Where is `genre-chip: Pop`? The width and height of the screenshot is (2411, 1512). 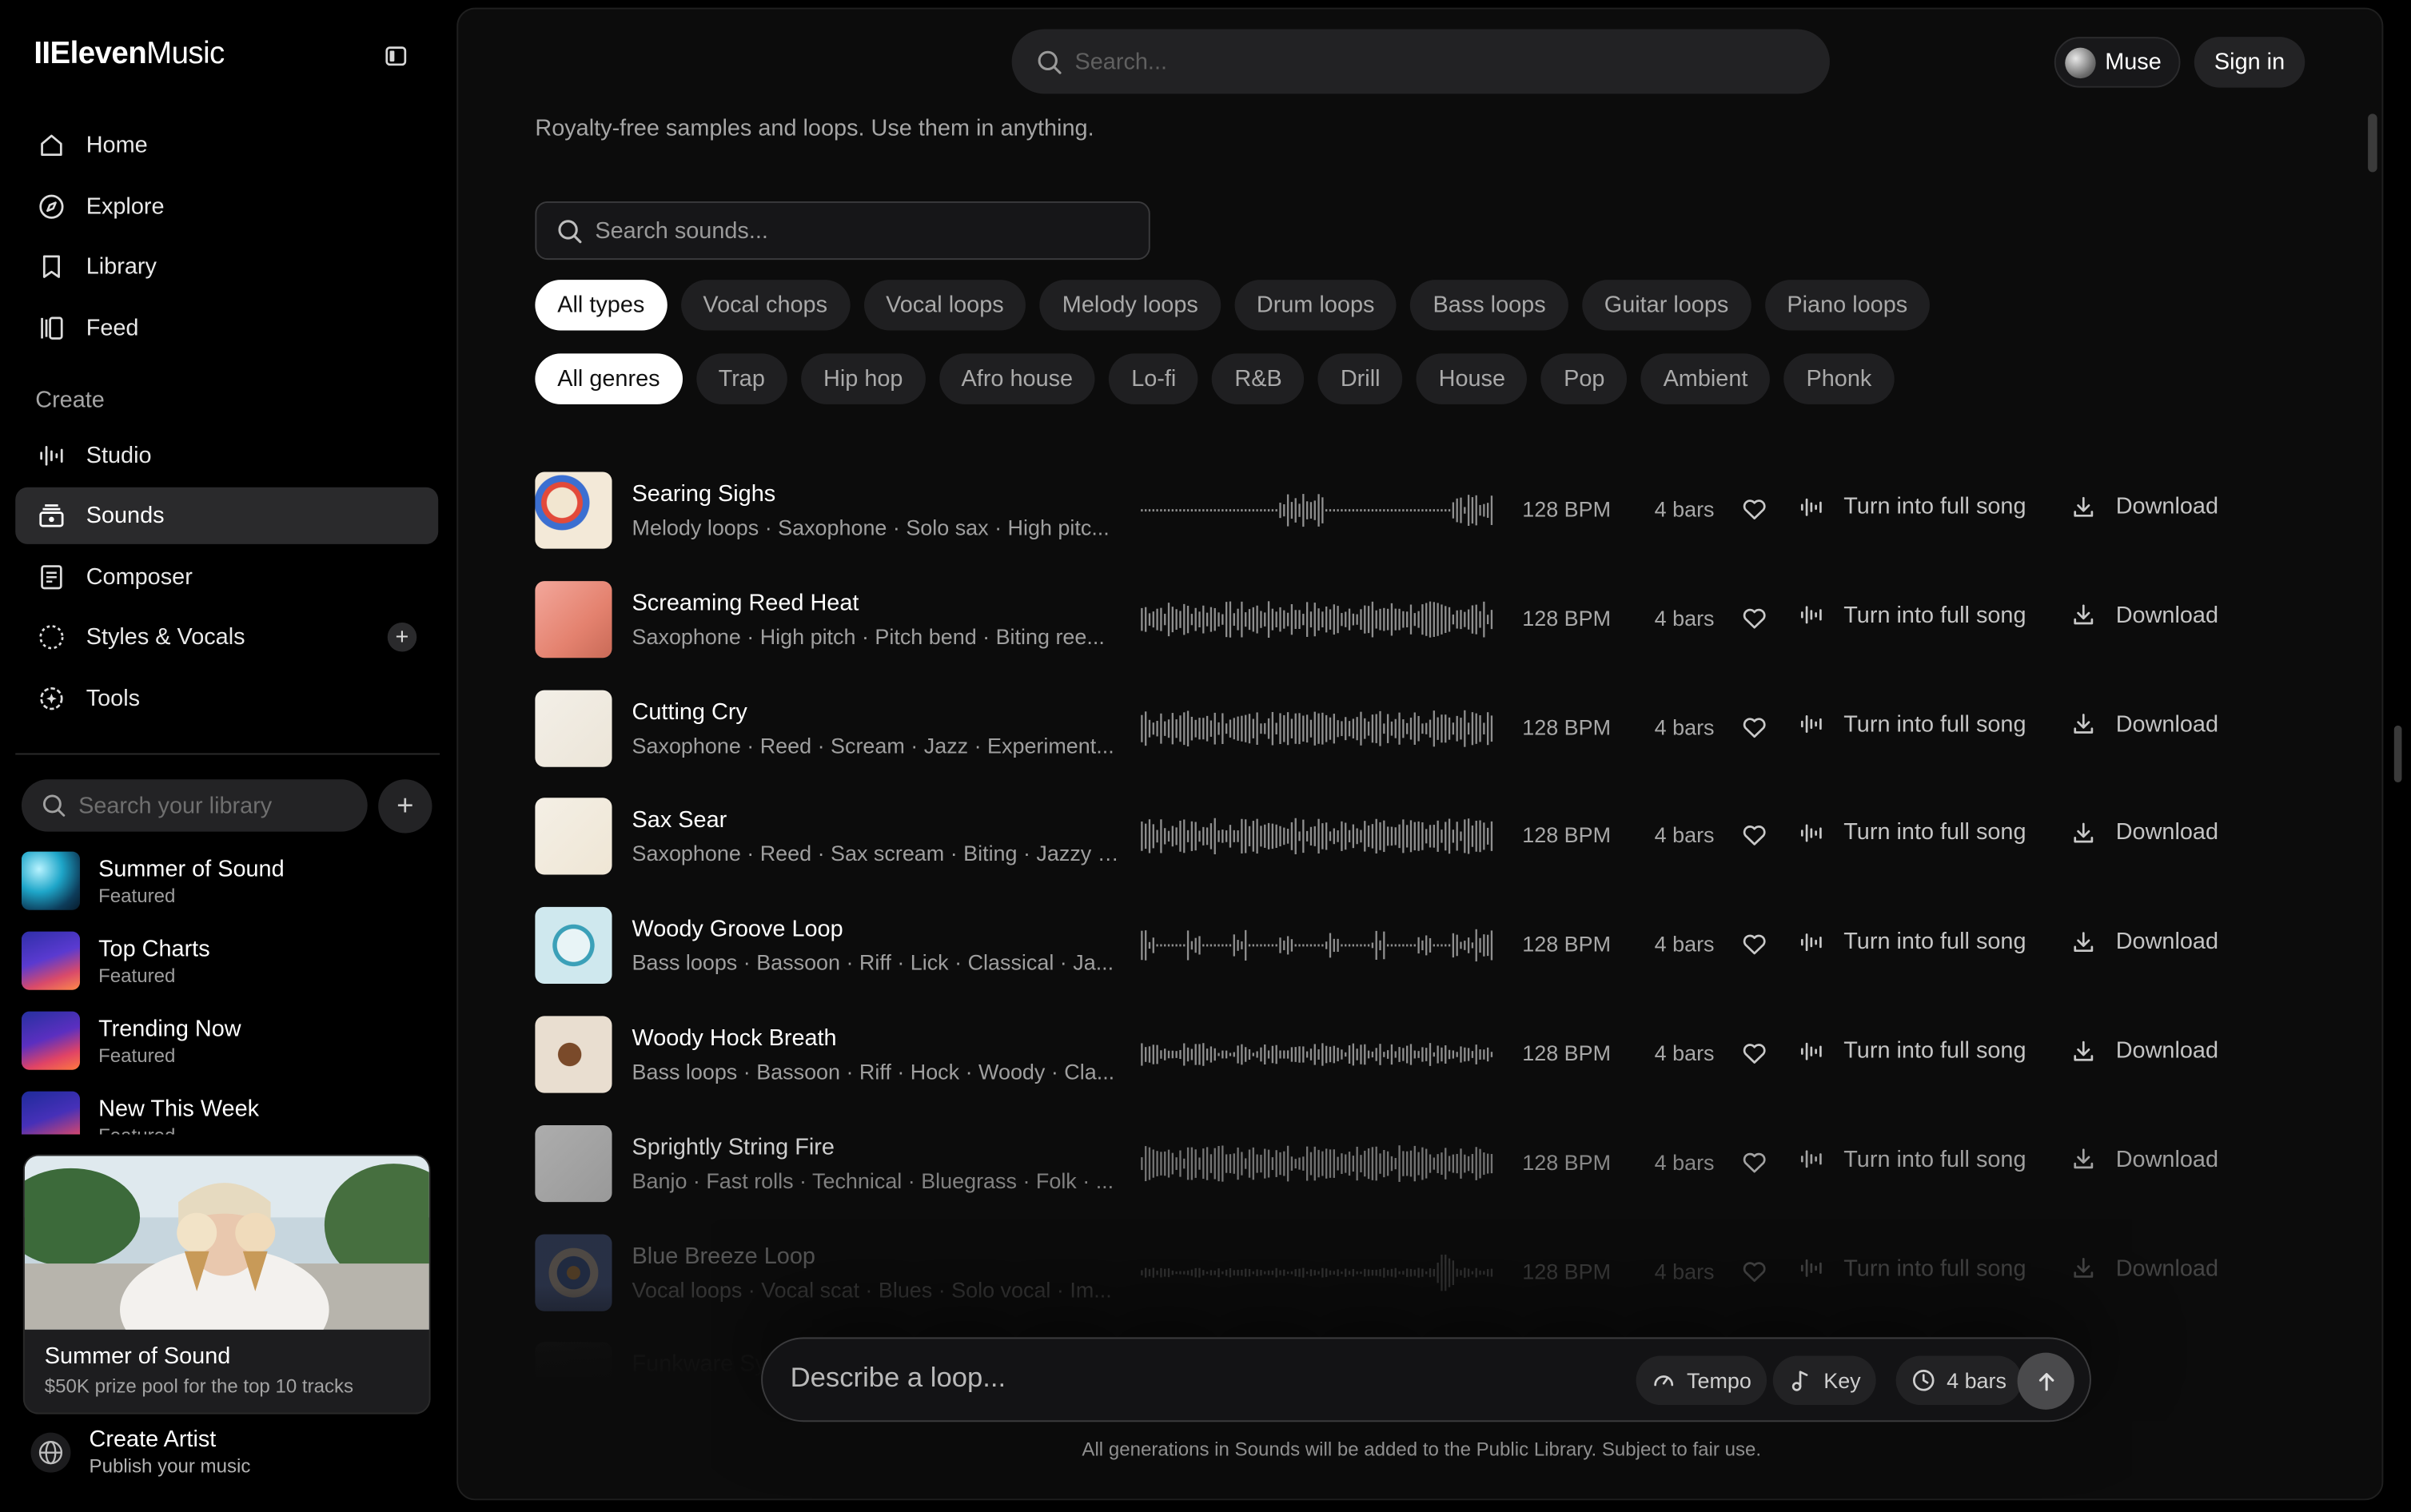
genre-chip: Pop is located at coordinates (1585, 378).